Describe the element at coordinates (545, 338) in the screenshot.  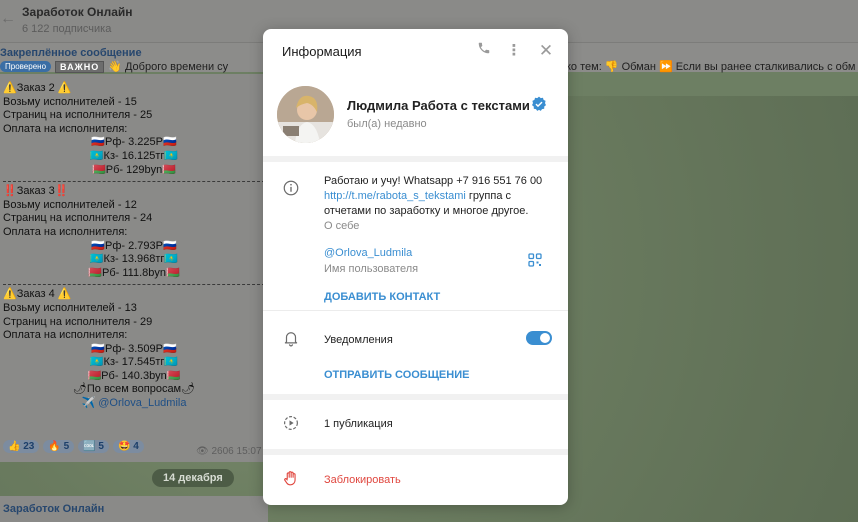
I see `toggle-knob` at that location.